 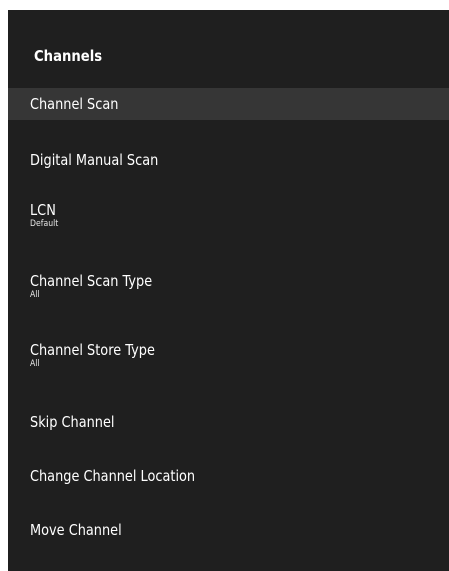 What do you see at coordinates (43, 210) in the screenshot?
I see `menu-item-label: LCN` at bounding box center [43, 210].